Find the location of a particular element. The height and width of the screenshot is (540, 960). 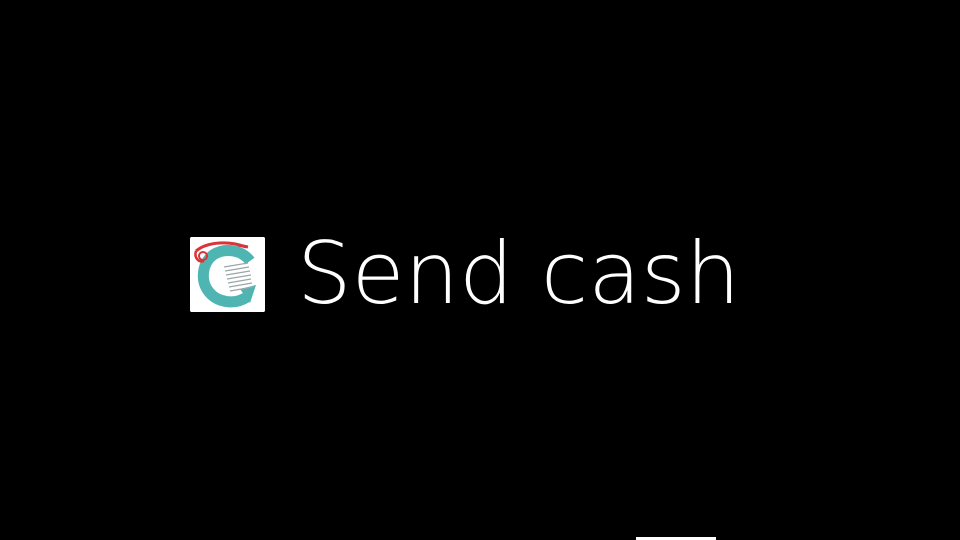

menu-card: Send cash is located at coordinates (465, 274).